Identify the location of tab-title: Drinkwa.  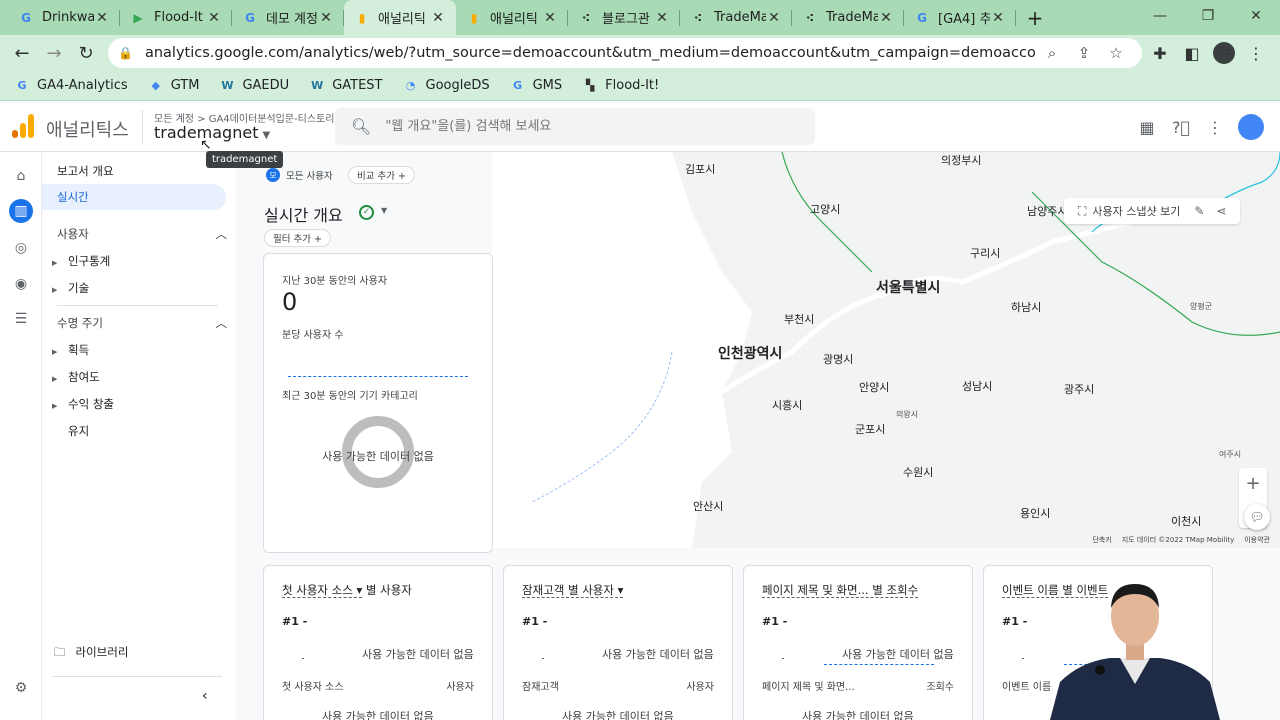
(68, 17).